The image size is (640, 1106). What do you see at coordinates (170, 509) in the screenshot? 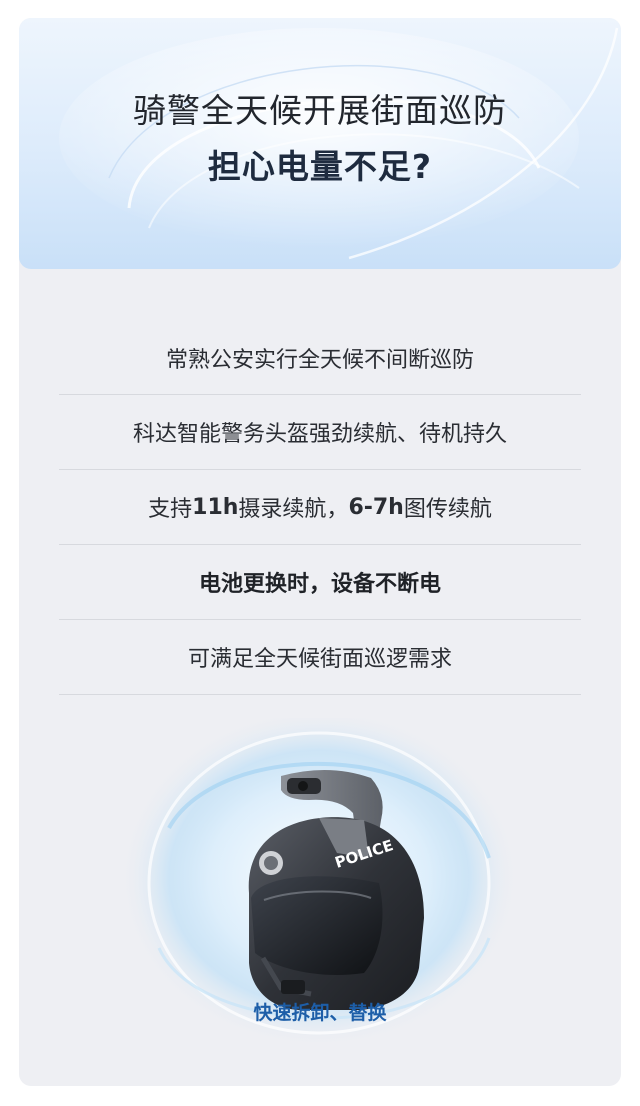
I see `feature-text: 支持` at bounding box center [170, 509].